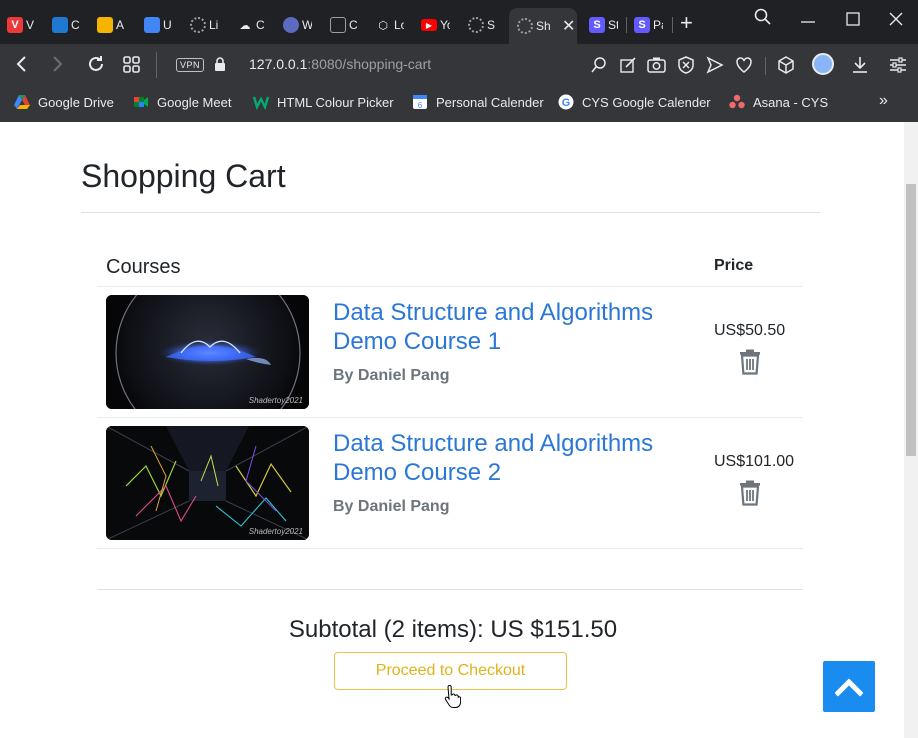  What do you see at coordinates (132, 66) in the screenshot?
I see `tiles-icon` at bounding box center [132, 66].